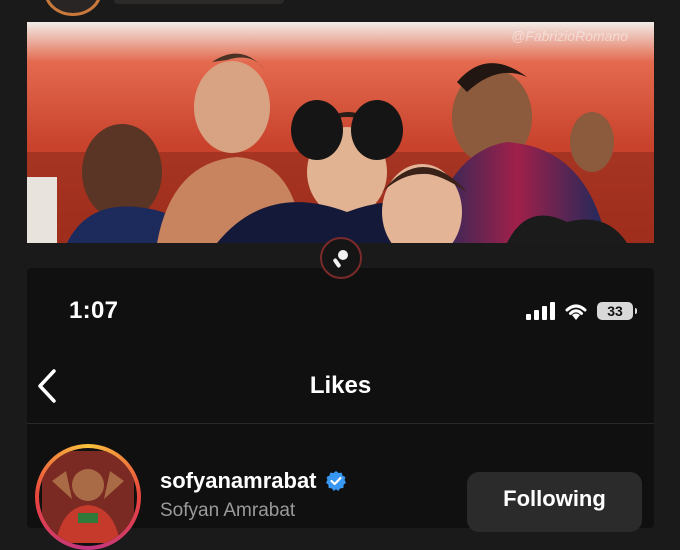 The width and height of the screenshot is (680, 550). Describe the element at coordinates (576, 312) in the screenshot. I see `wifi-icon` at that location.